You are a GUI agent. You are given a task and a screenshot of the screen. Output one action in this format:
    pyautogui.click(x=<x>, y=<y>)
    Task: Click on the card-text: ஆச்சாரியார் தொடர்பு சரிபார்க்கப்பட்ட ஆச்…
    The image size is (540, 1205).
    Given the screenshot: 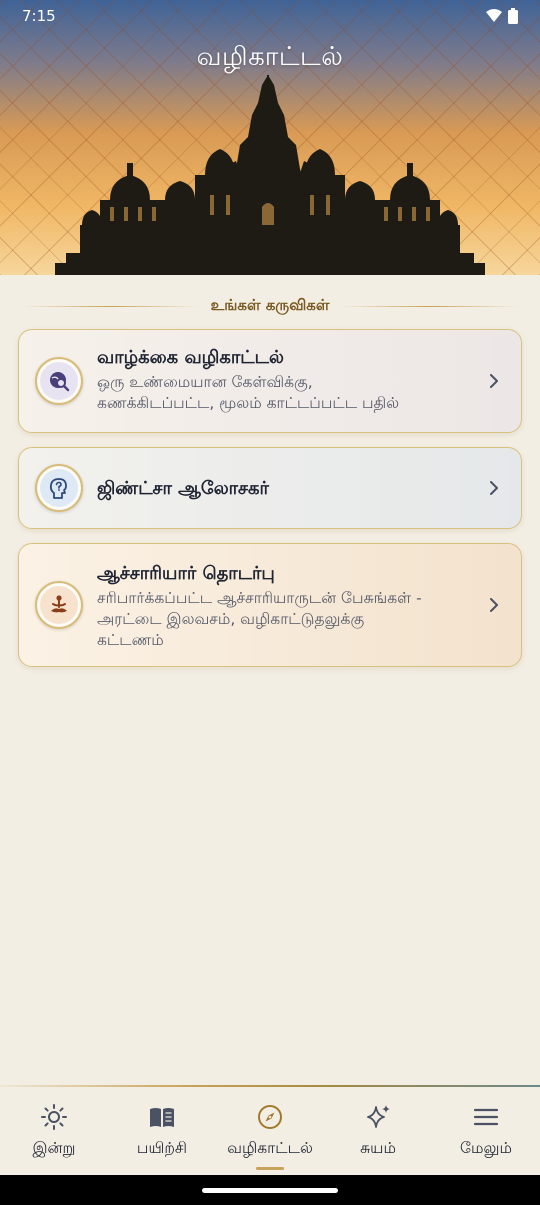 What is the action you would take?
    pyautogui.click(x=286, y=606)
    